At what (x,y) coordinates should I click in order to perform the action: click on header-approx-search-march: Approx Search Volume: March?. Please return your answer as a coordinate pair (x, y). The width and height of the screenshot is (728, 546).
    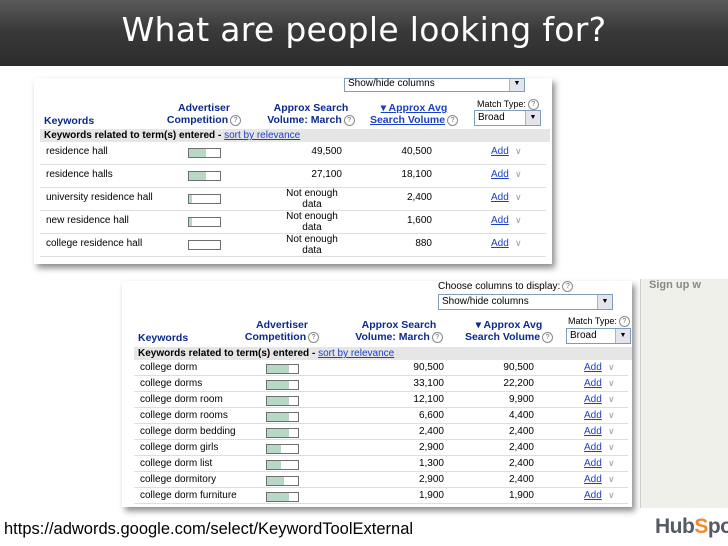
    Looking at the image, I should click on (399, 331).